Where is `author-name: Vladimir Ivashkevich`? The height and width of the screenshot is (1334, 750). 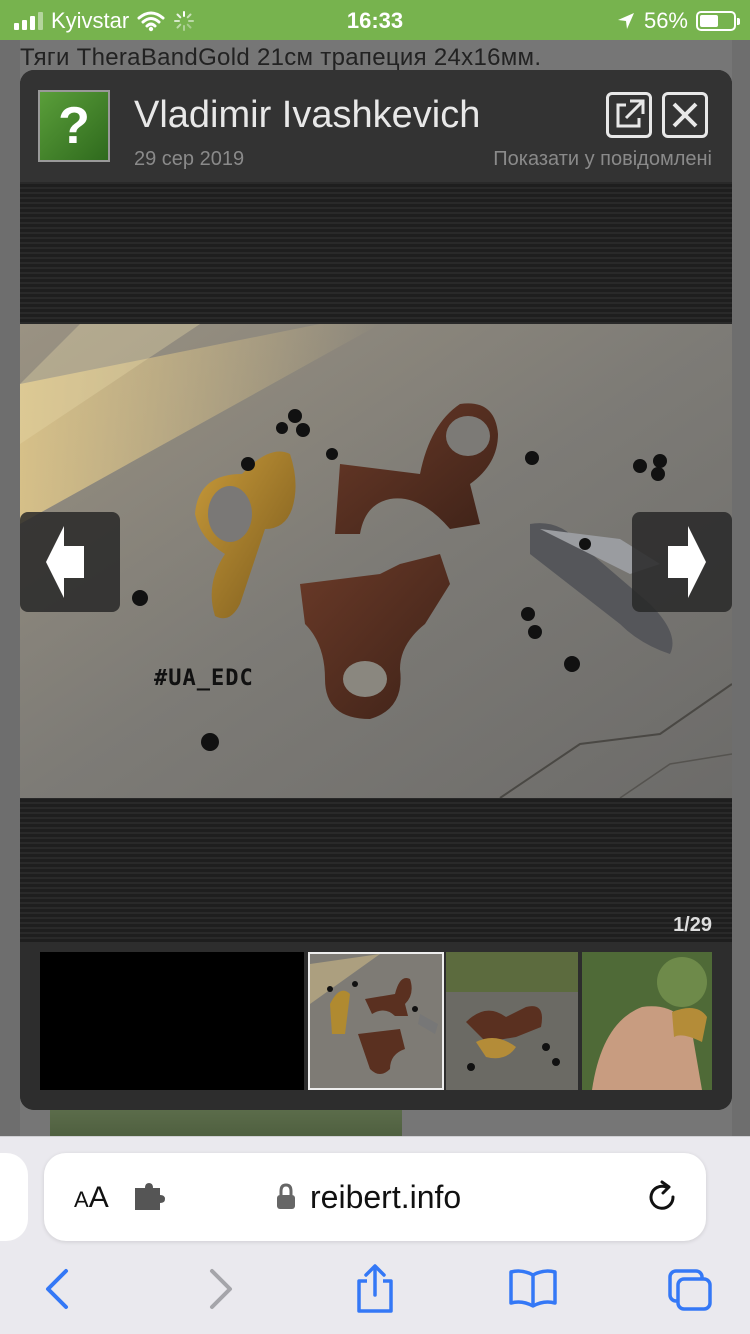 author-name: Vladimir Ivashkevich is located at coordinates (307, 115).